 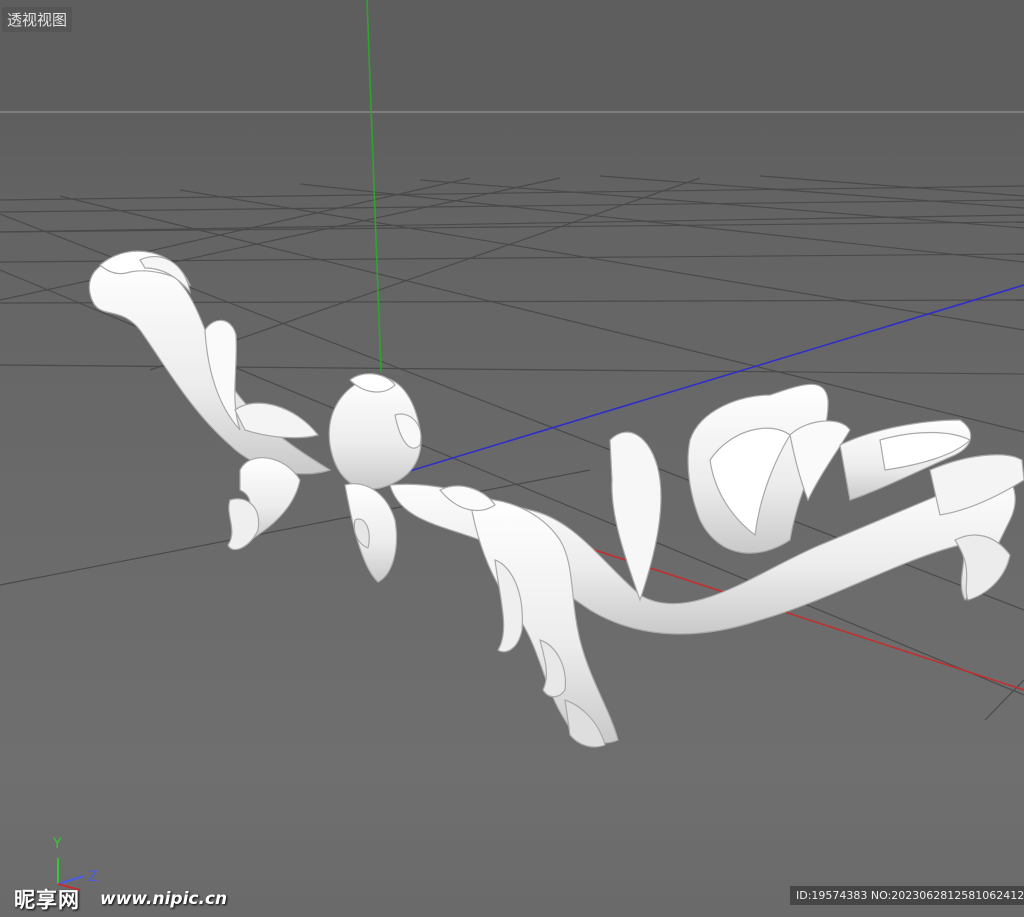 I want to click on view-label: 透视视图, so click(x=37, y=19).